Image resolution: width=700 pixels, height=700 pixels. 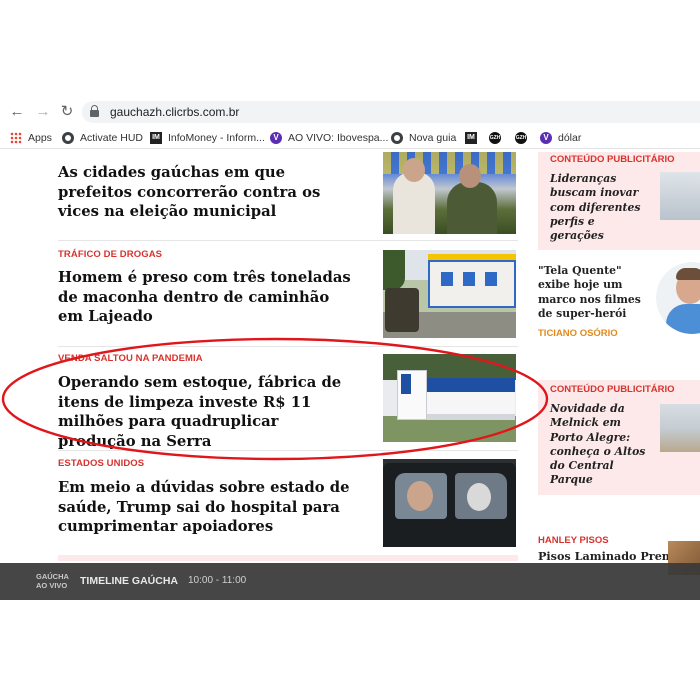 I want to click on bookmark-activate-hud: Activate HUD, so click(x=102, y=138).